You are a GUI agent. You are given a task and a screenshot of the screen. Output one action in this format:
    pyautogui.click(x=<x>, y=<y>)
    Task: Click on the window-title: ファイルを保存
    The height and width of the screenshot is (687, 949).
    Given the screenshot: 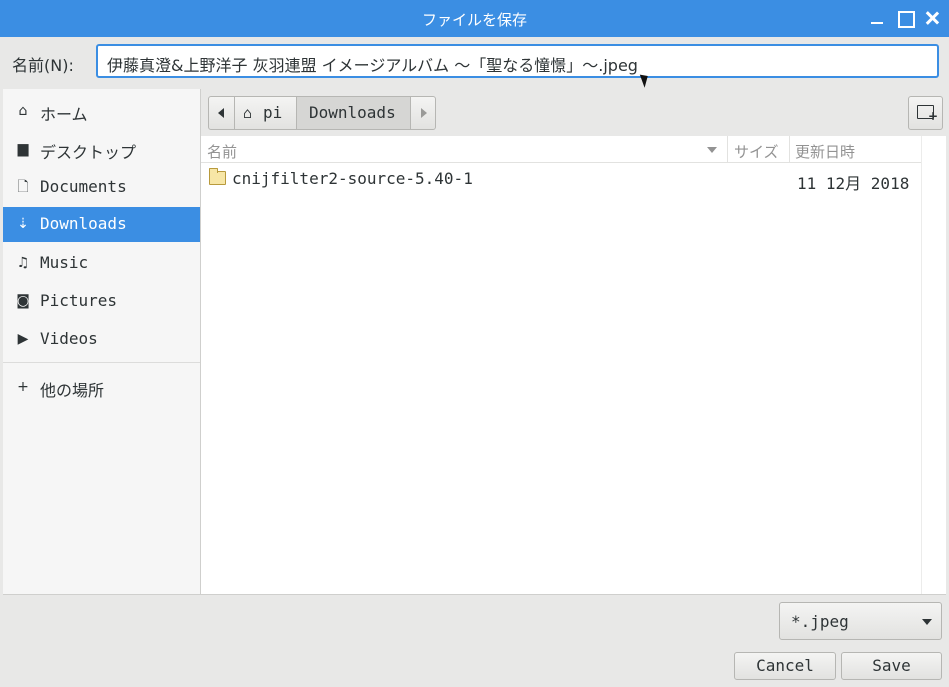 What is the action you would take?
    pyautogui.click(x=474, y=20)
    